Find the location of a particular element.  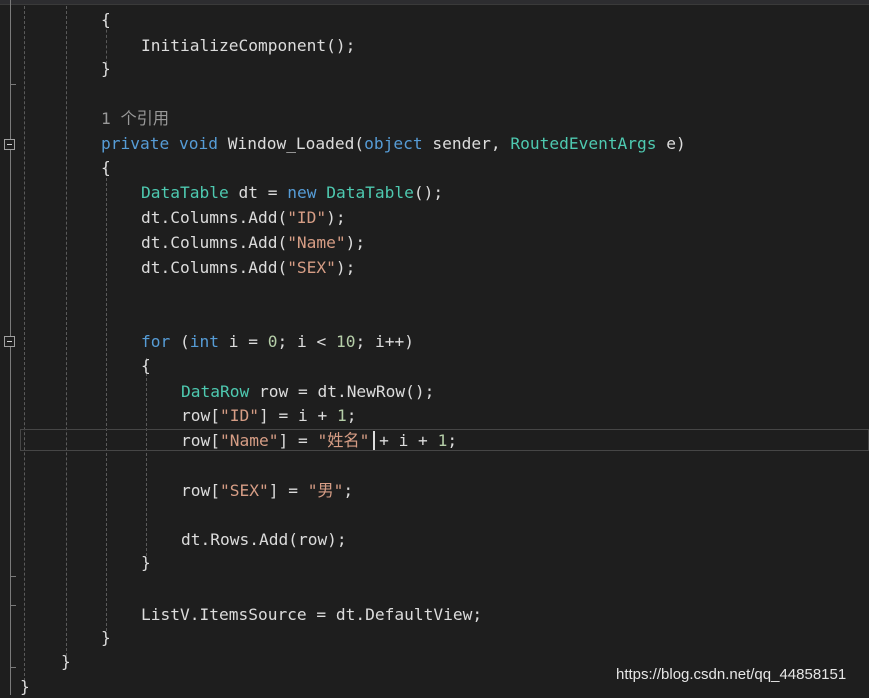

code-line: for (int i = 0; i < 10; i++) is located at coordinates (277, 342).